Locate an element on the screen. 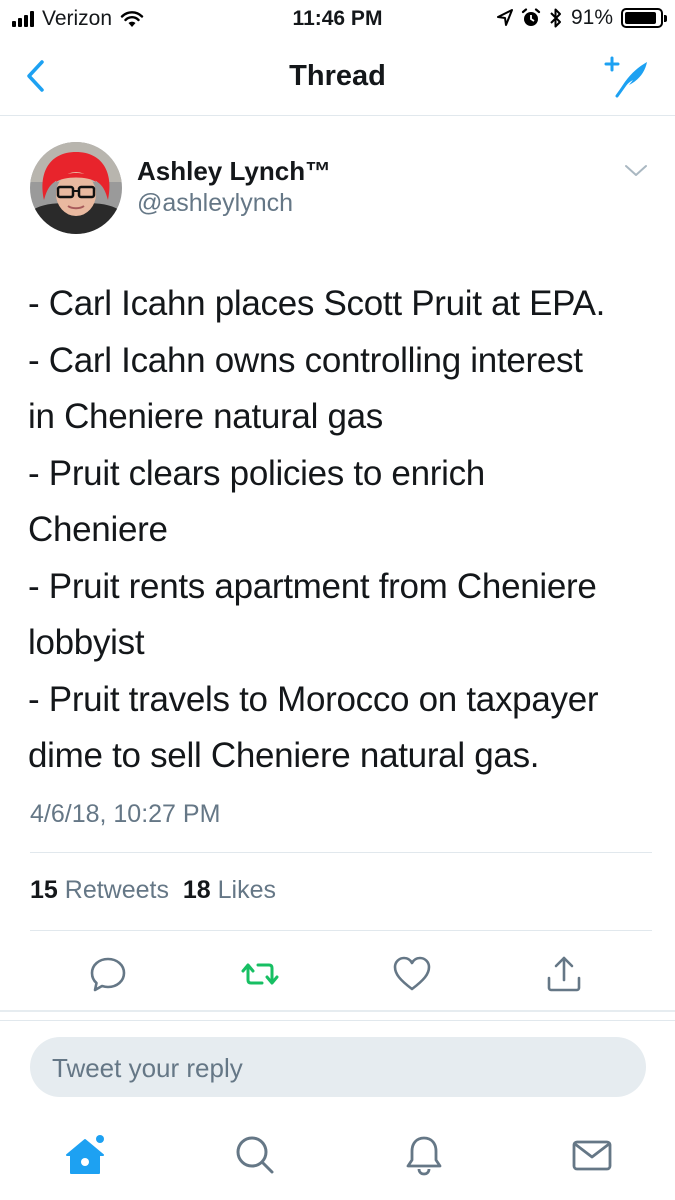 This screenshot has width=675, height=1200. avatar is located at coordinates (76, 188).